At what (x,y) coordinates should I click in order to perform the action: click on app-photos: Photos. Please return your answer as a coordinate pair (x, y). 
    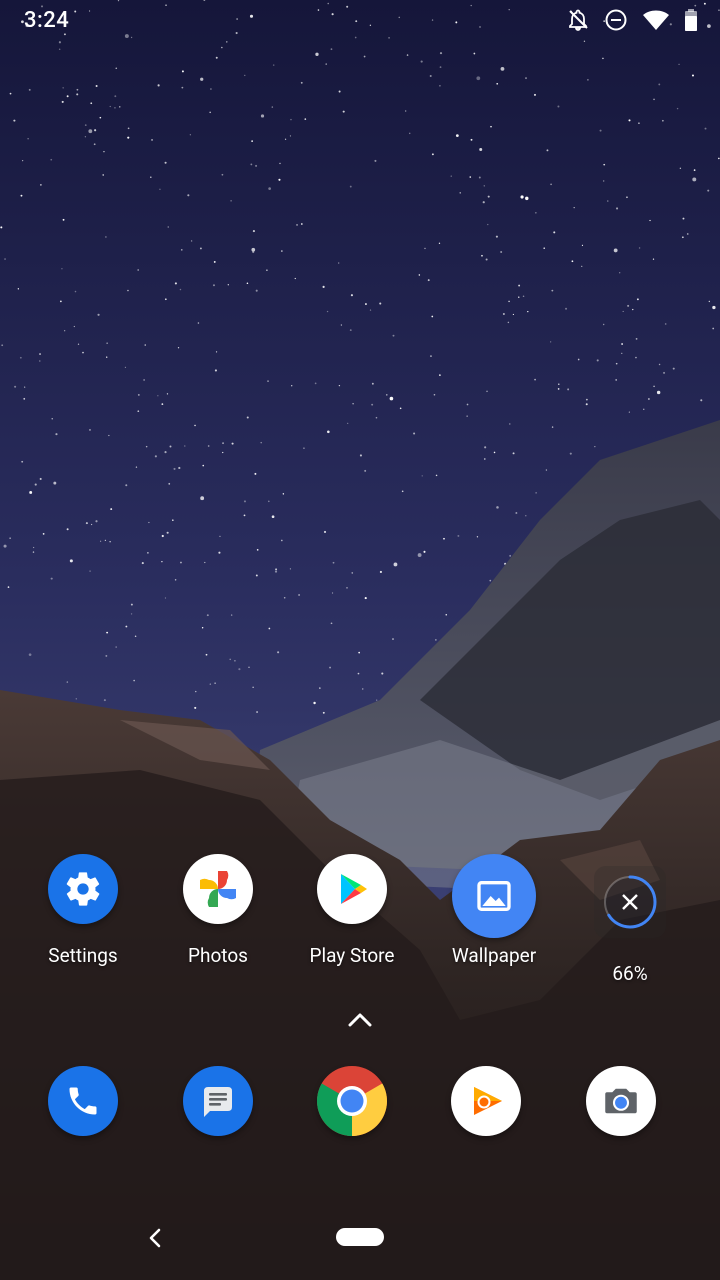
    Looking at the image, I should click on (218, 910).